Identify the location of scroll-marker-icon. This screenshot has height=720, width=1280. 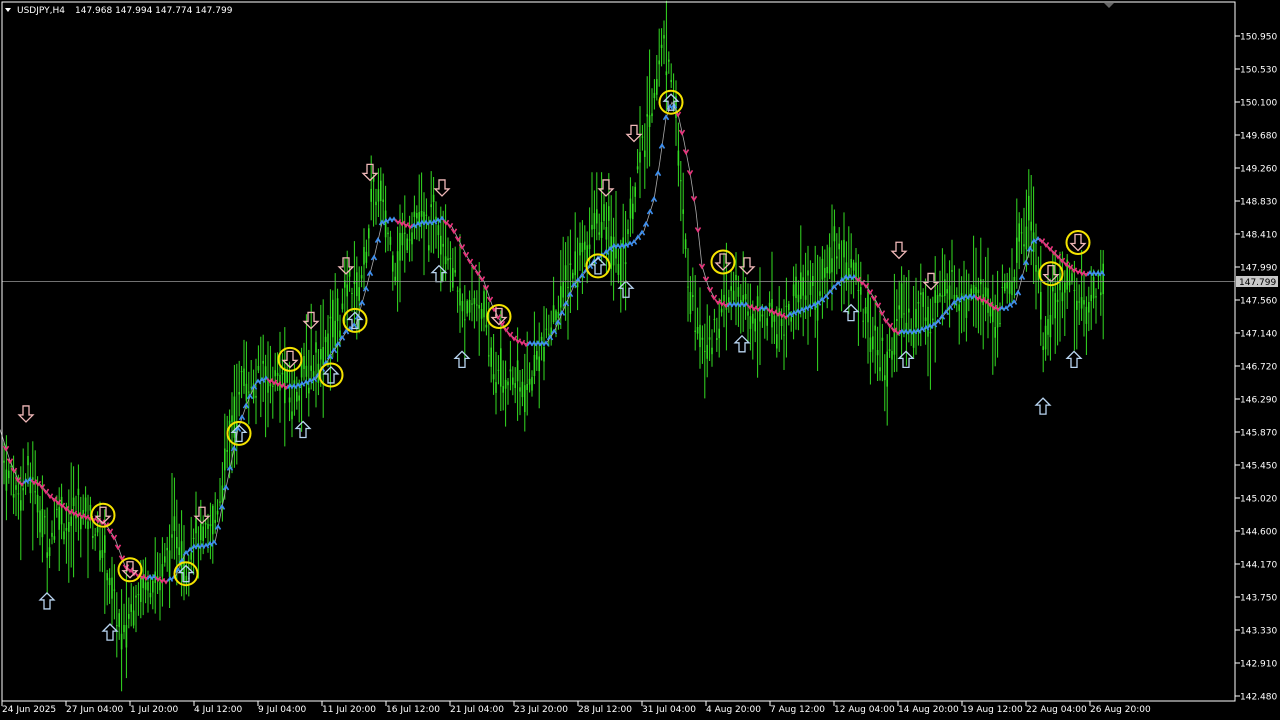
(1109, 5).